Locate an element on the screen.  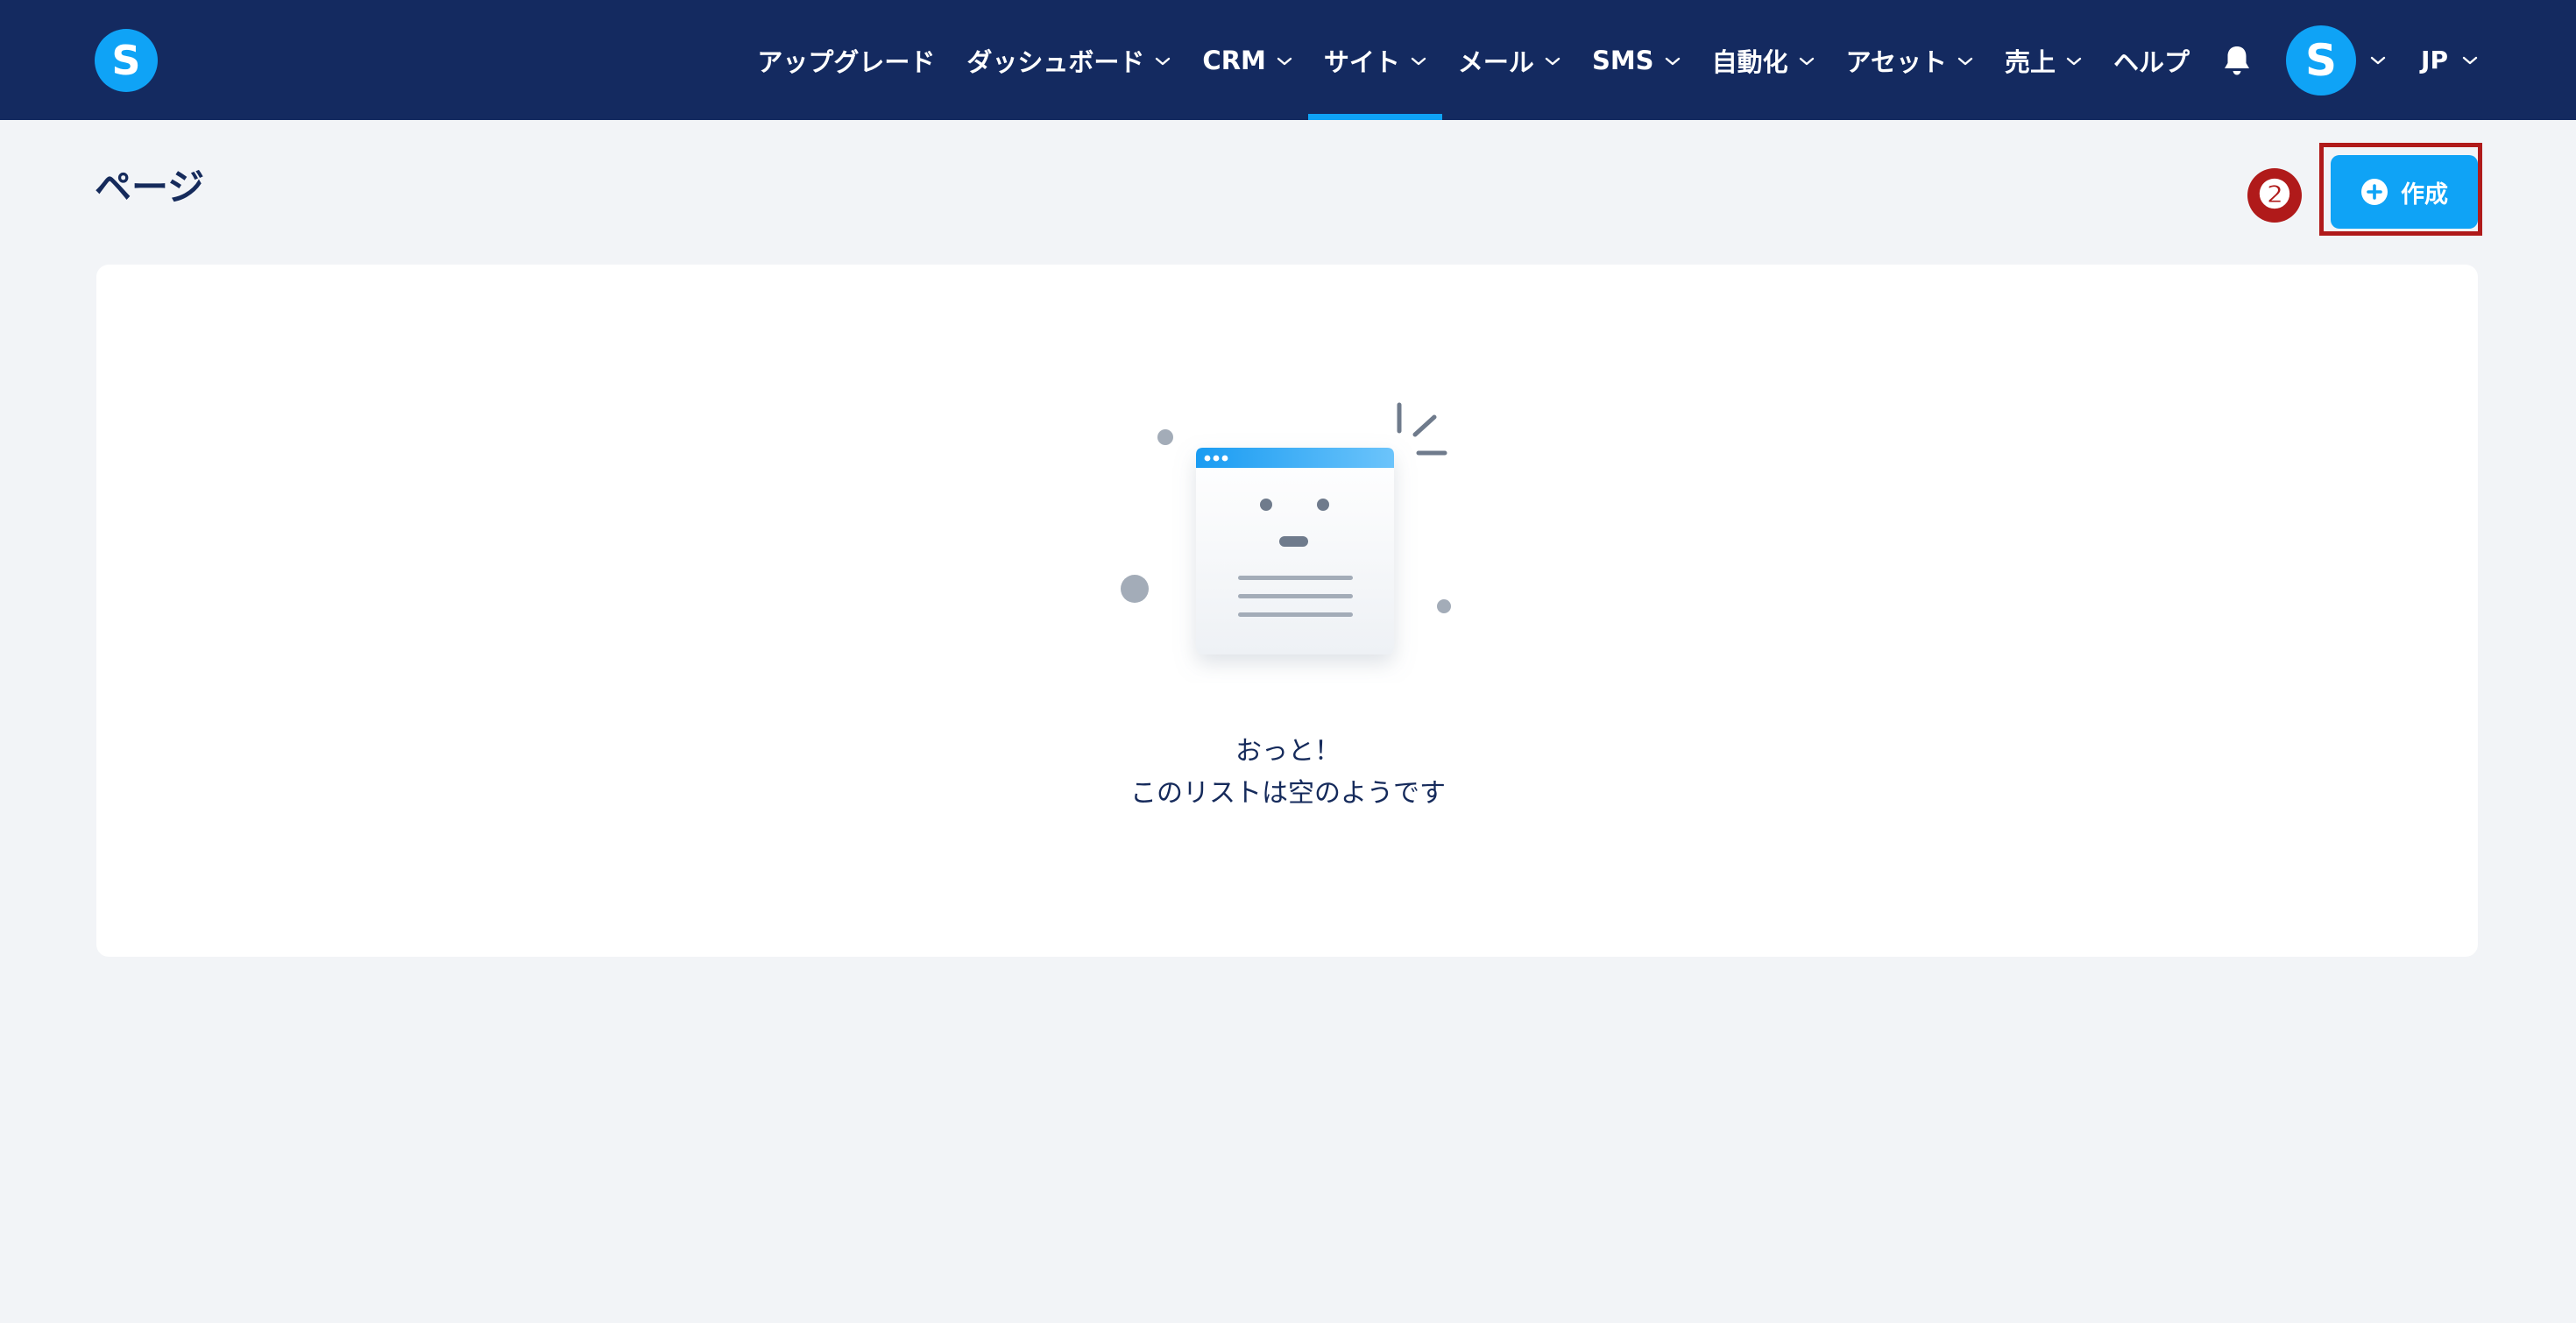
nav-item-label: 自動化 is located at coordinates (1749, 61).